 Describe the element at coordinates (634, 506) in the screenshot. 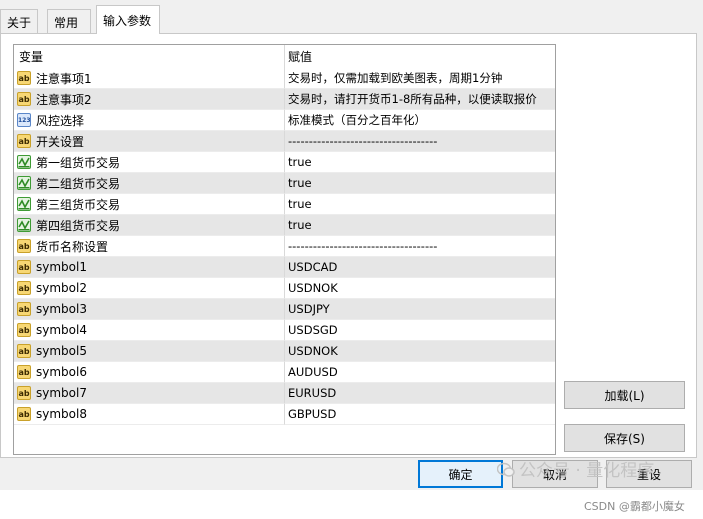

I see `csdn-watermark: CSDN @霸都小魔女` at that location.